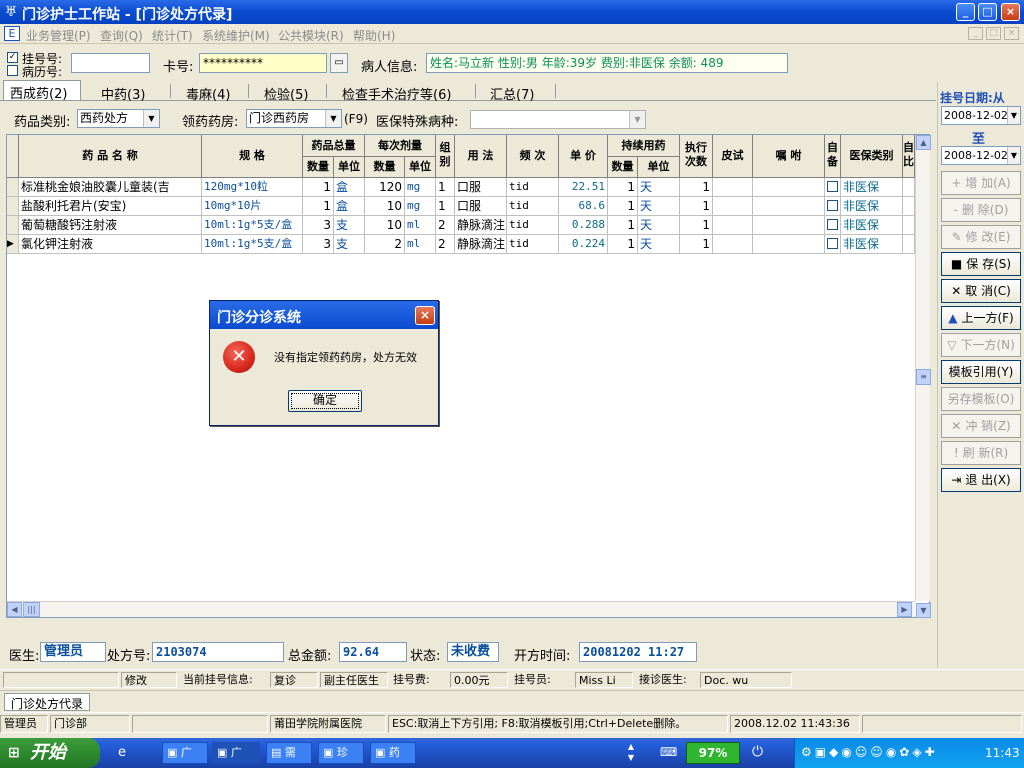 Image resolution: width=1024 pixels, height=768 pixels. What do you see at coordinates (286, 92) in the screenshot?
I see `tab-lab-test: 检验(5)` at bounding box center [286, 92].